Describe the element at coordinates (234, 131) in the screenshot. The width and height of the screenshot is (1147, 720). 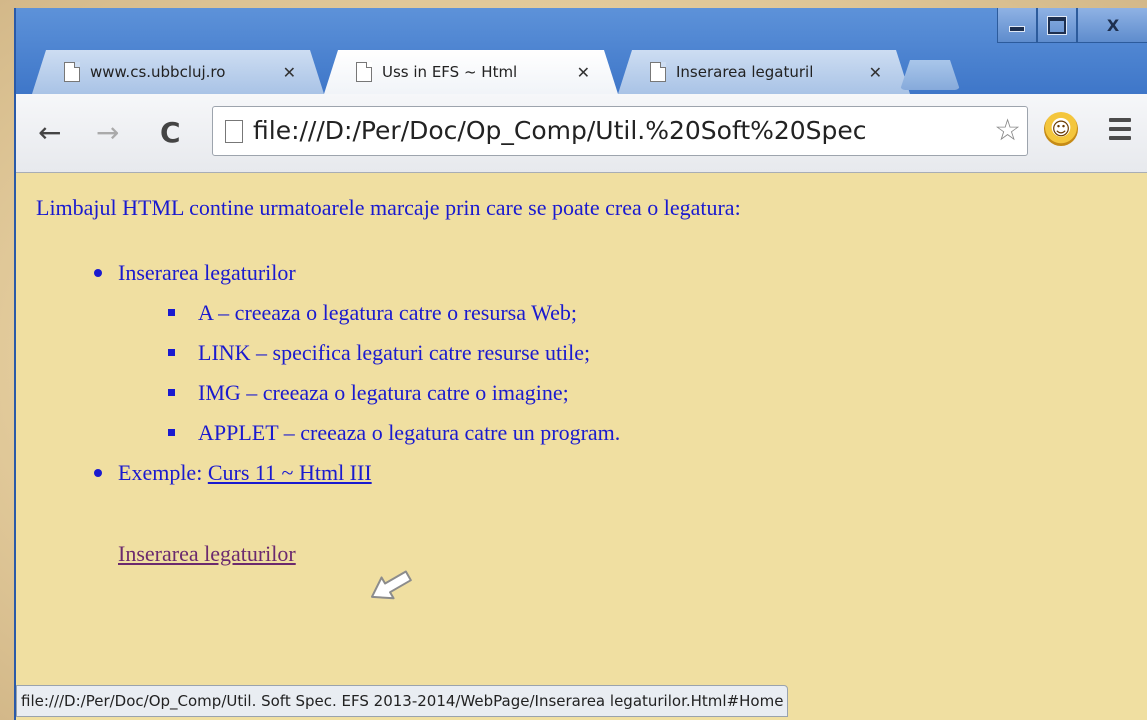
I see `file-icon` at that location.